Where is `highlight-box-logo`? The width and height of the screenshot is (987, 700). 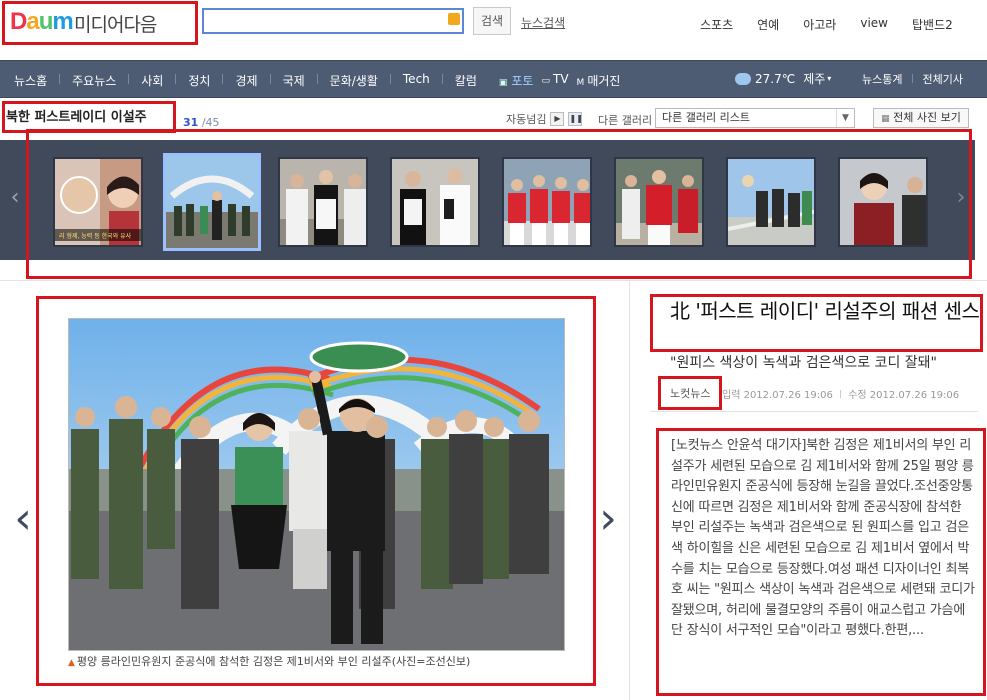
highlight-box-logo is located at coordinates (100, 23).